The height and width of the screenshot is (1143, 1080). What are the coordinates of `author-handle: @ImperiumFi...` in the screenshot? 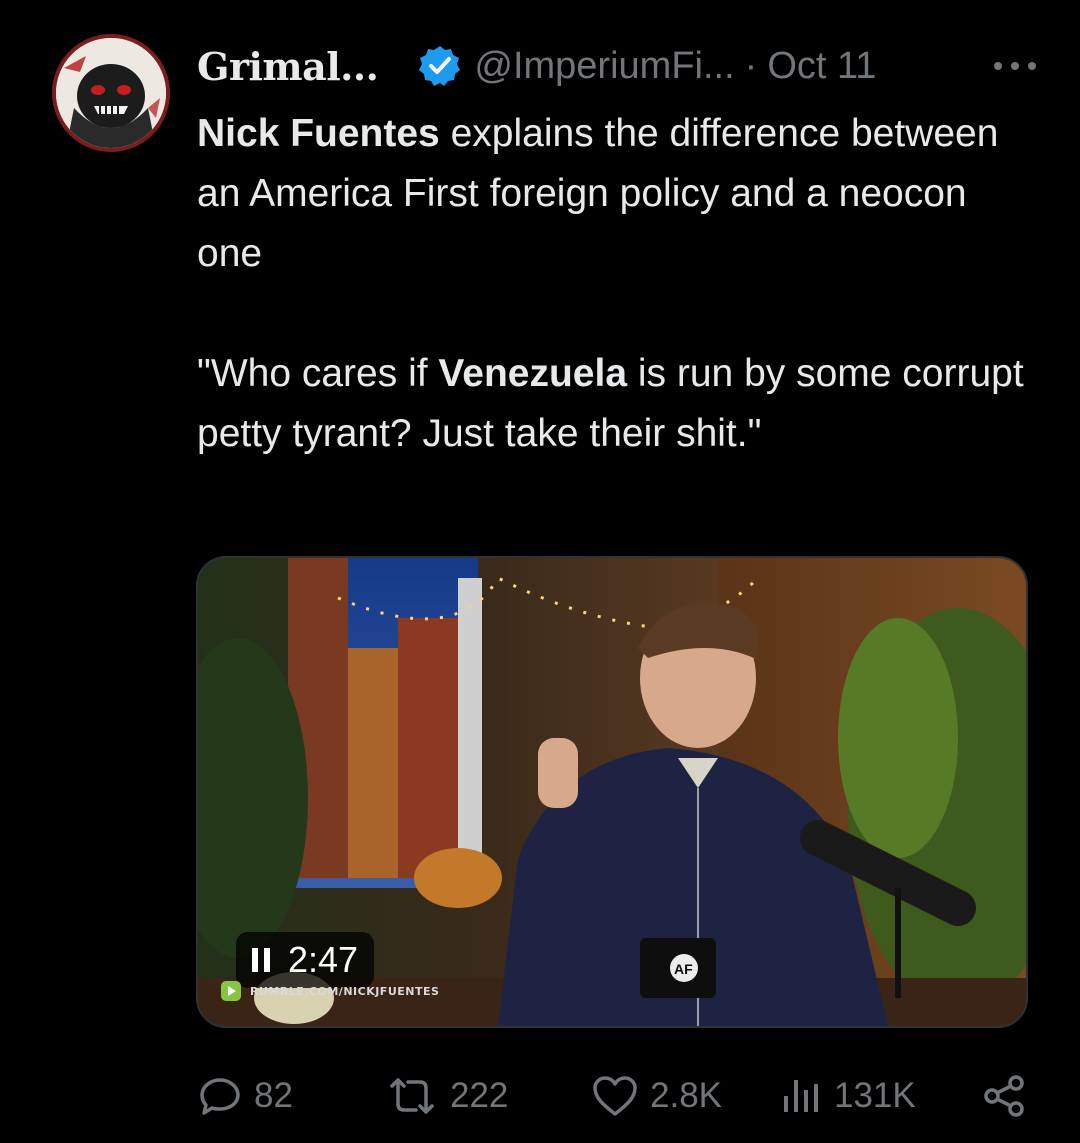 It's located at (604, 66).